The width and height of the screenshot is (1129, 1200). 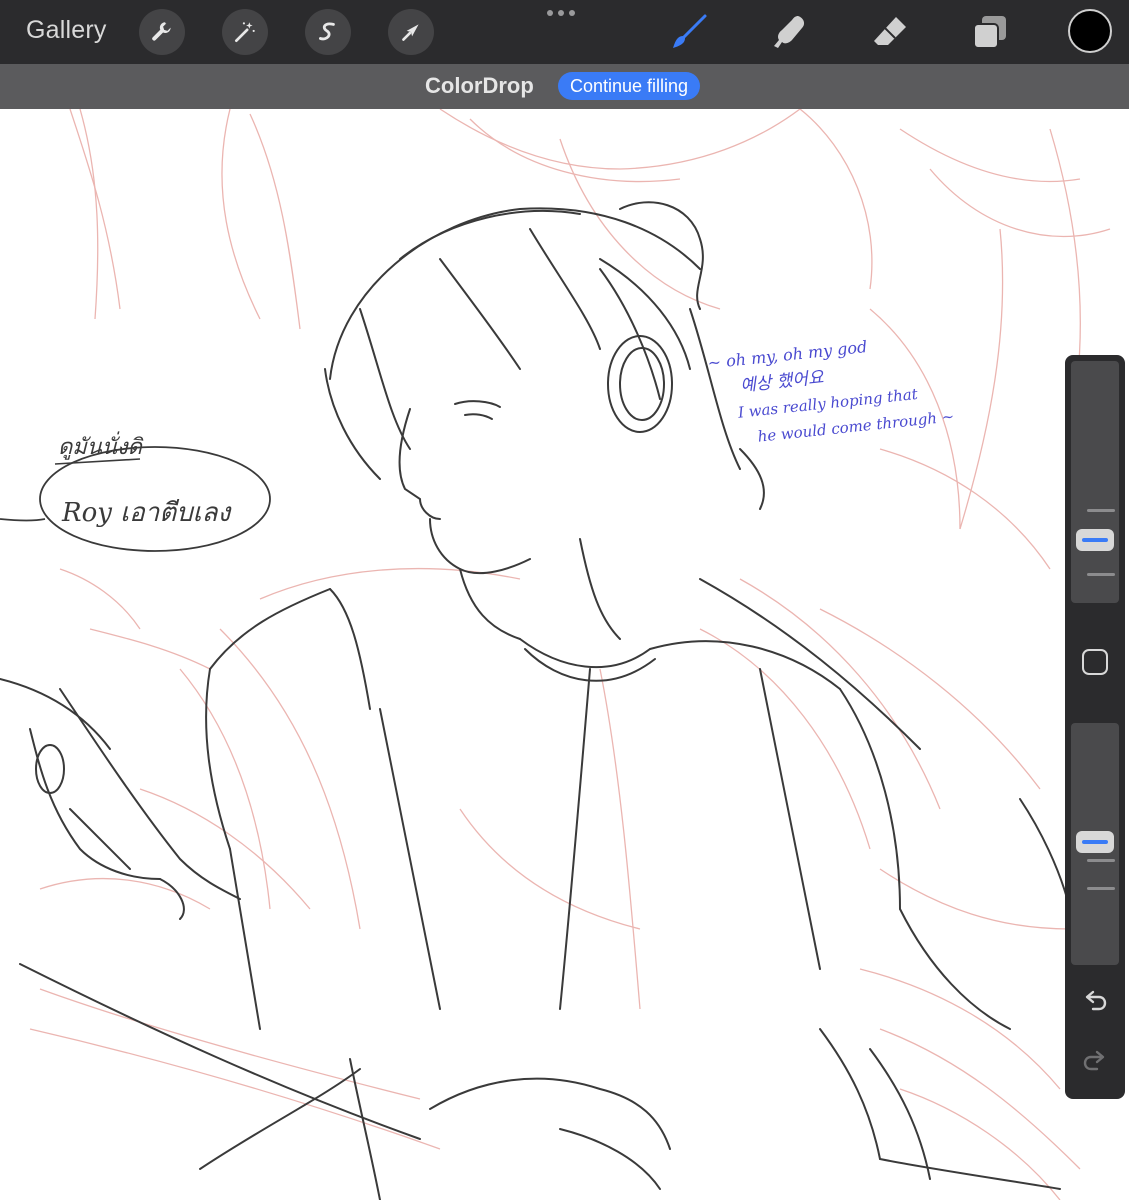 I want to click on top-toolbar: Gallery, so click(x=564, y=32).